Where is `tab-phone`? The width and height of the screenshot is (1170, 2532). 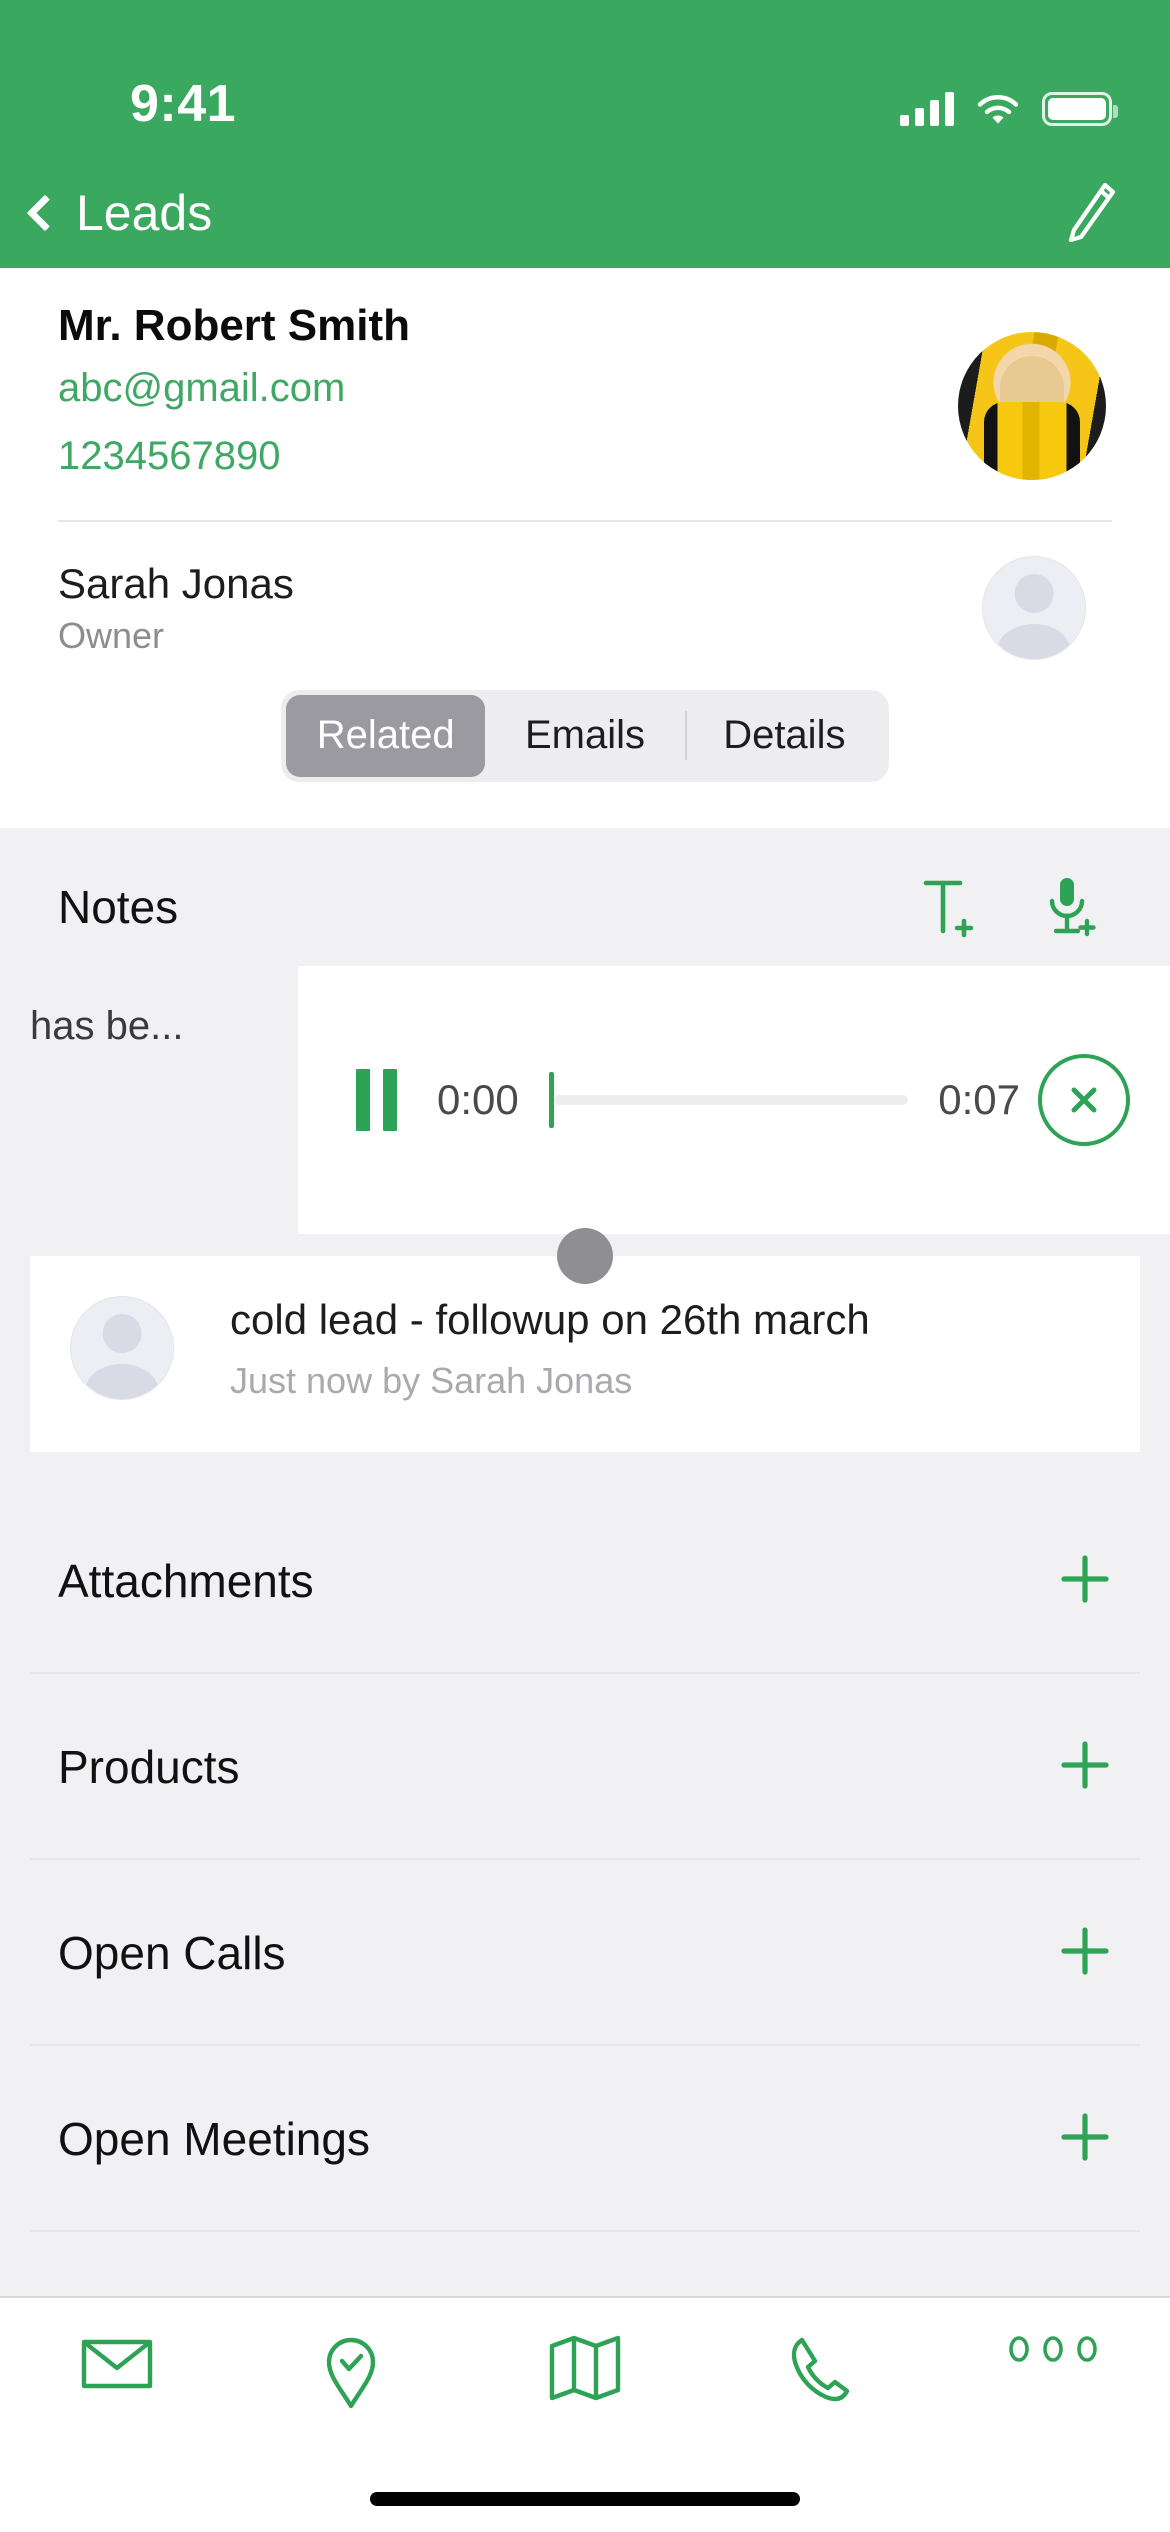 tab-phone is located at coordinates (819, 2370).